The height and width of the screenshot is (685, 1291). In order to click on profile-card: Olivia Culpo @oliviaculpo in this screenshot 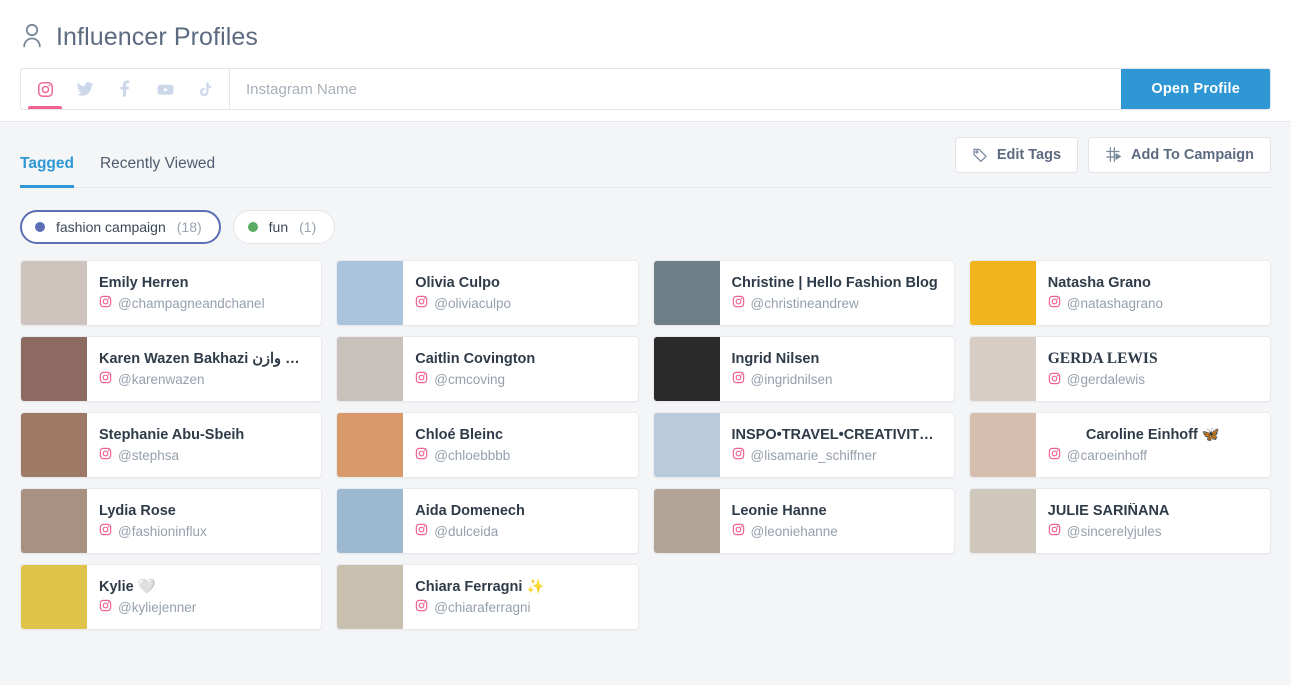, I will do `click(487, 293)`.